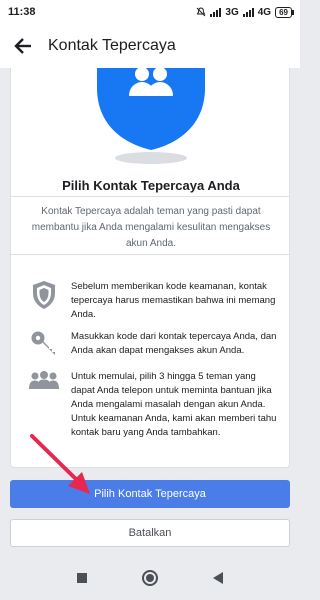 The image size is (320, 600). What do you see at coordinates (150, 533) in the screenshot?
I see `cancel-button: Batalkan` at bounding box center [150, 533].